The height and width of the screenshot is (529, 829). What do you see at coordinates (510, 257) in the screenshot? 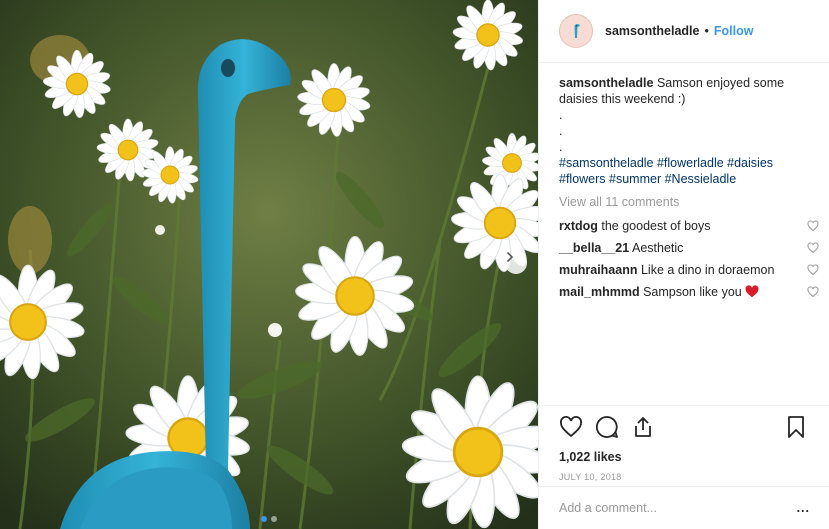
I see `chevron-right-icon` at bounding box center [510, 257].